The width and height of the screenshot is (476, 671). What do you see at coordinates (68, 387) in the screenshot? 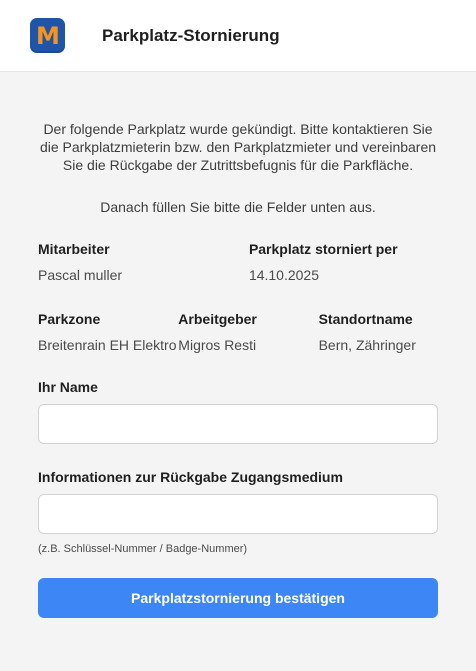
I see `name-field-label: Ihr Name` at bounding box center [68, 387].